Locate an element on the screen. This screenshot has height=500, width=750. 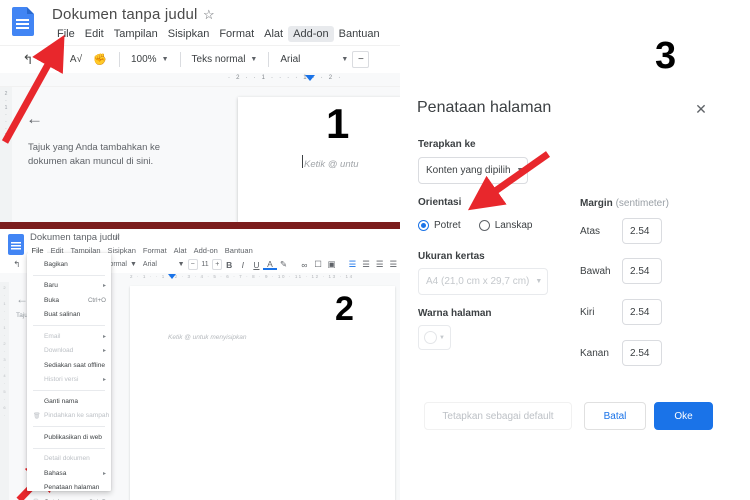
menu-item-file-2: File is located at coordinates (38, 250).